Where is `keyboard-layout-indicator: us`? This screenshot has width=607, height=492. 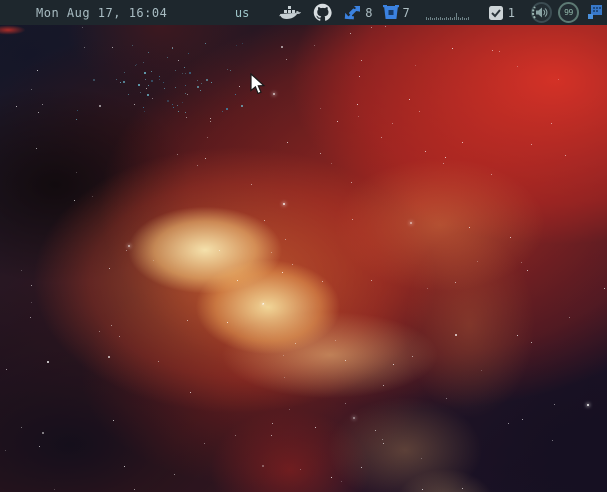 keyboard-layout-indicator: us is located at coordinates (242, 13).